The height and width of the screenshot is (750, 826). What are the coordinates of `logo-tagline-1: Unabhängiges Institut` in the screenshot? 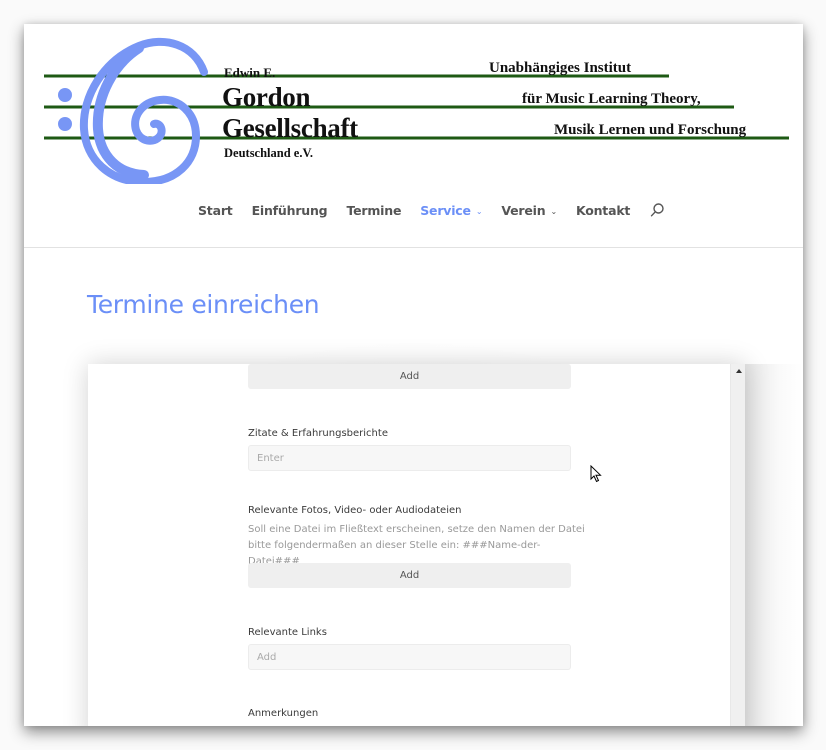 It's located at (560, 68).